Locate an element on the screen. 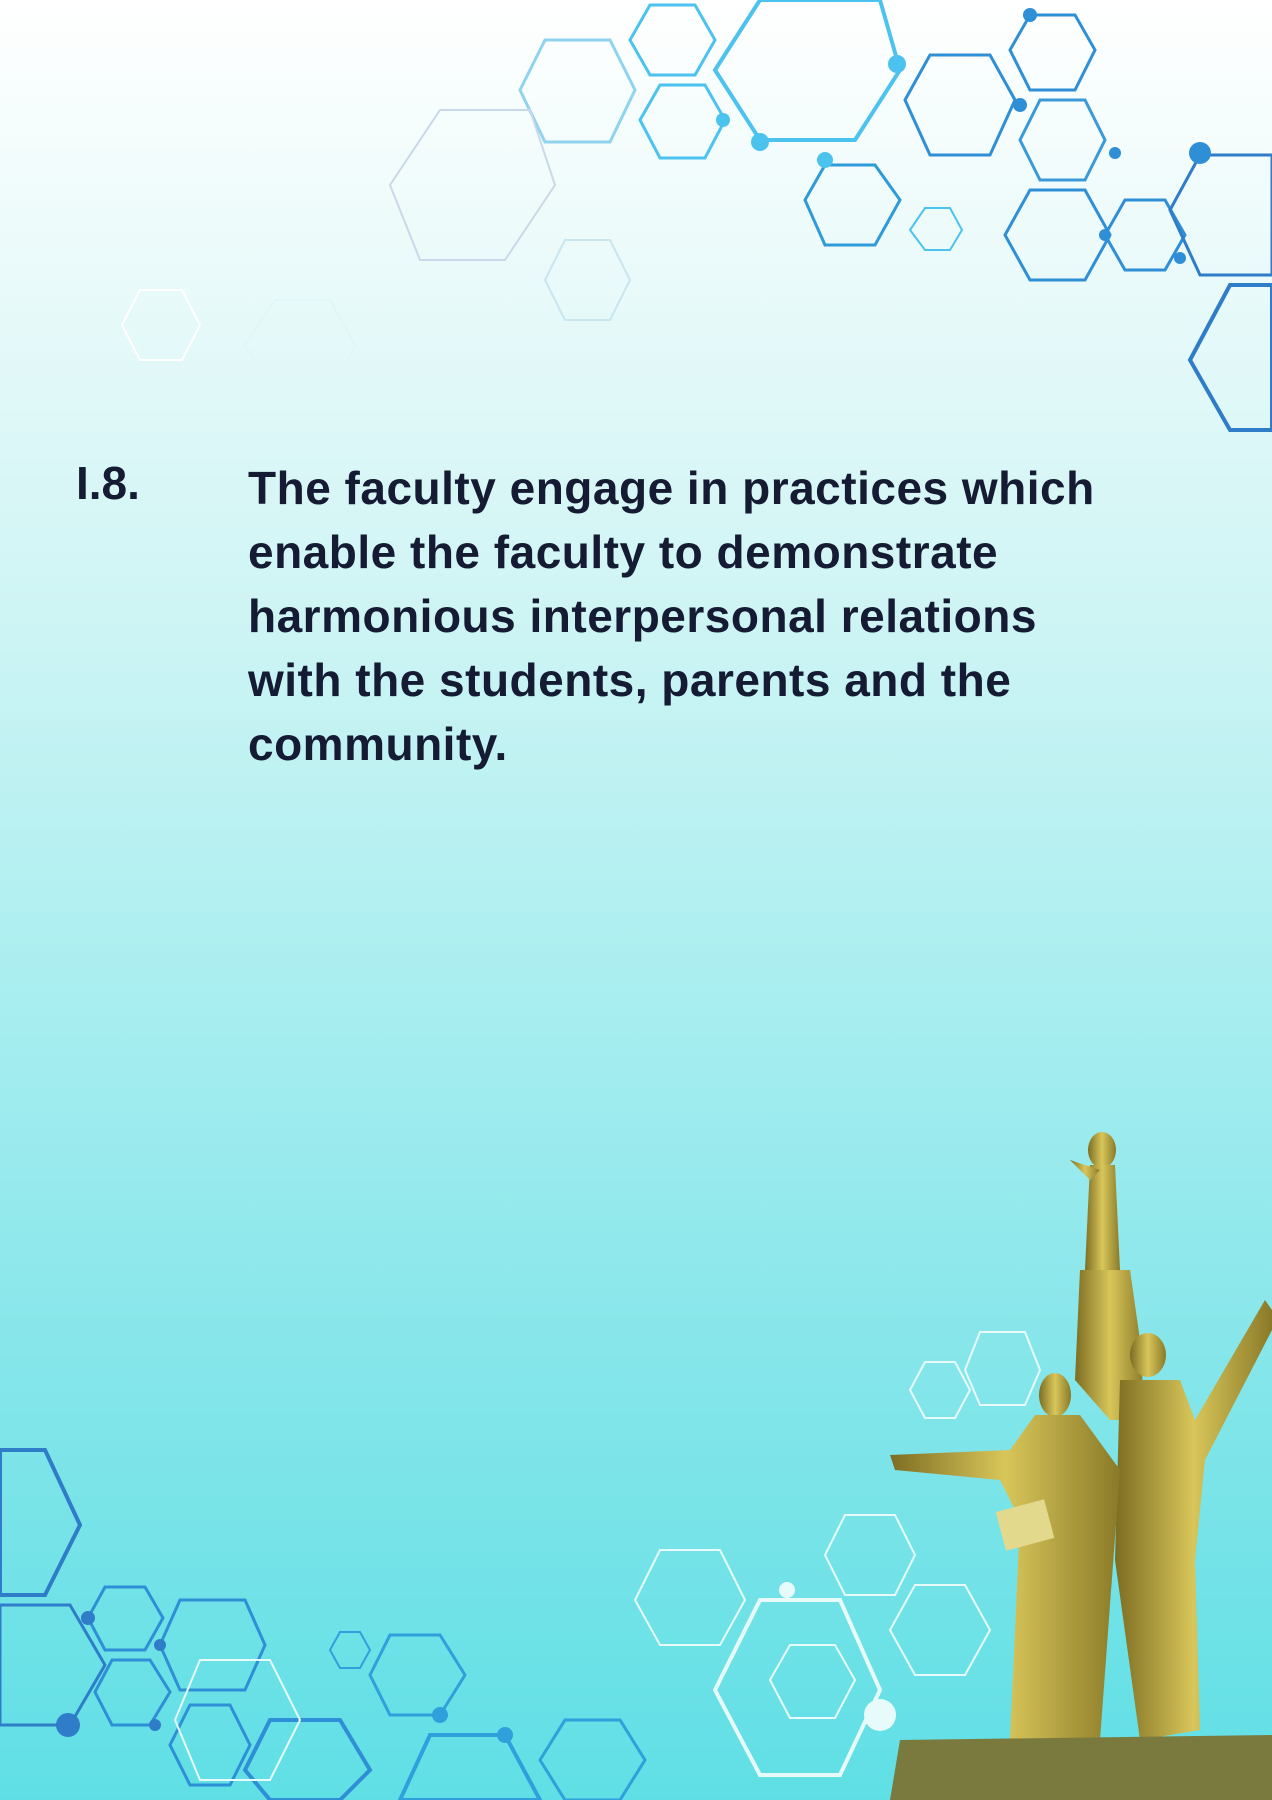 The height and width of the screenshot is (1800, 1272). statement-line: community. is located at coordinates (378, 744).